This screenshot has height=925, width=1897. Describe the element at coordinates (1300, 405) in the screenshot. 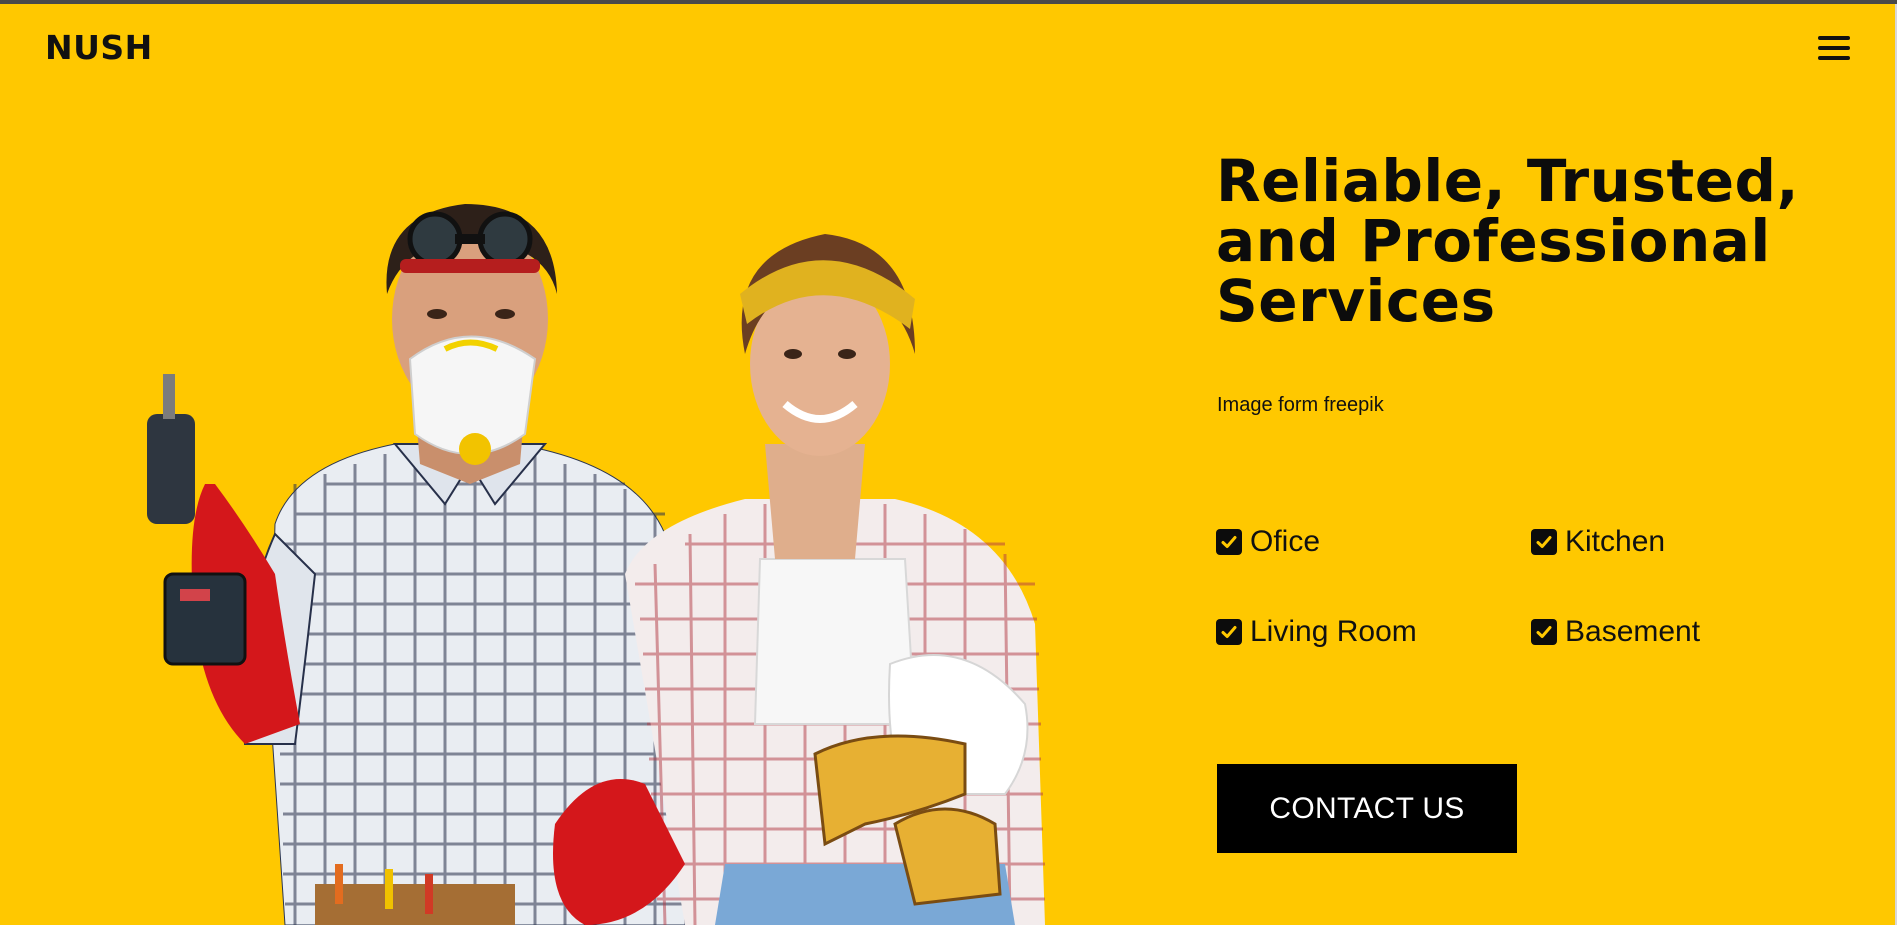

I see `image-credit: Image form freepik` at that location.